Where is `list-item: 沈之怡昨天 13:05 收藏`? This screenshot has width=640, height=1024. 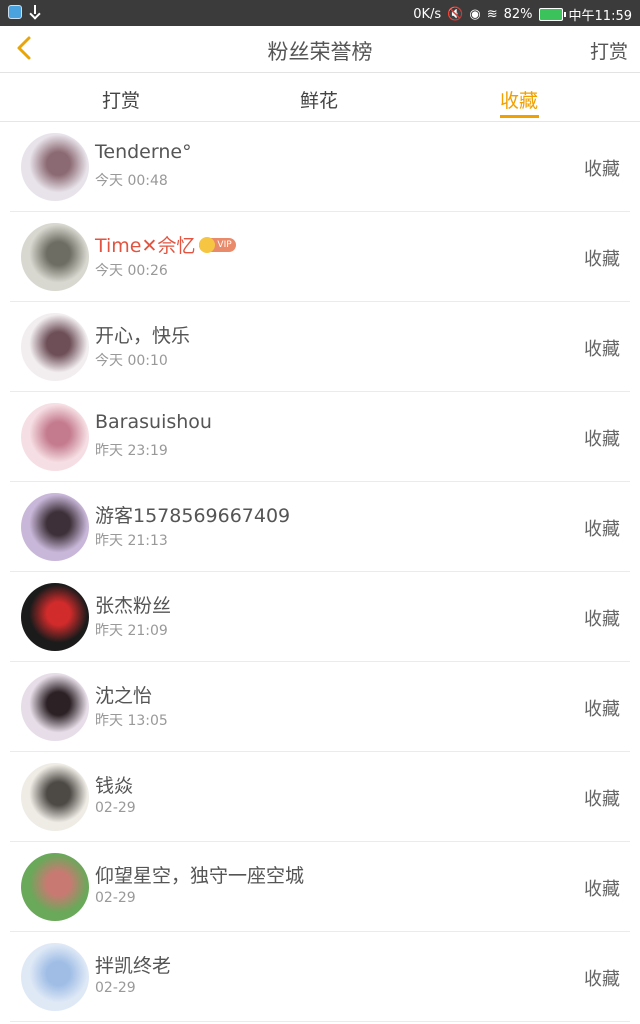 list-item: 沈之怡昨天 13:05 收藏 is located at coordinates (320, 707).